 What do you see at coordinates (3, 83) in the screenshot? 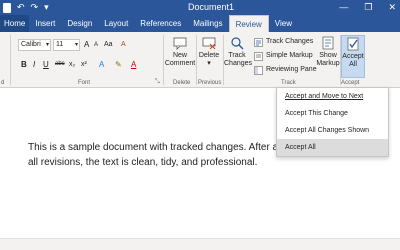
I see `clipboard-group-label: d` at bounding box center [3, 83].